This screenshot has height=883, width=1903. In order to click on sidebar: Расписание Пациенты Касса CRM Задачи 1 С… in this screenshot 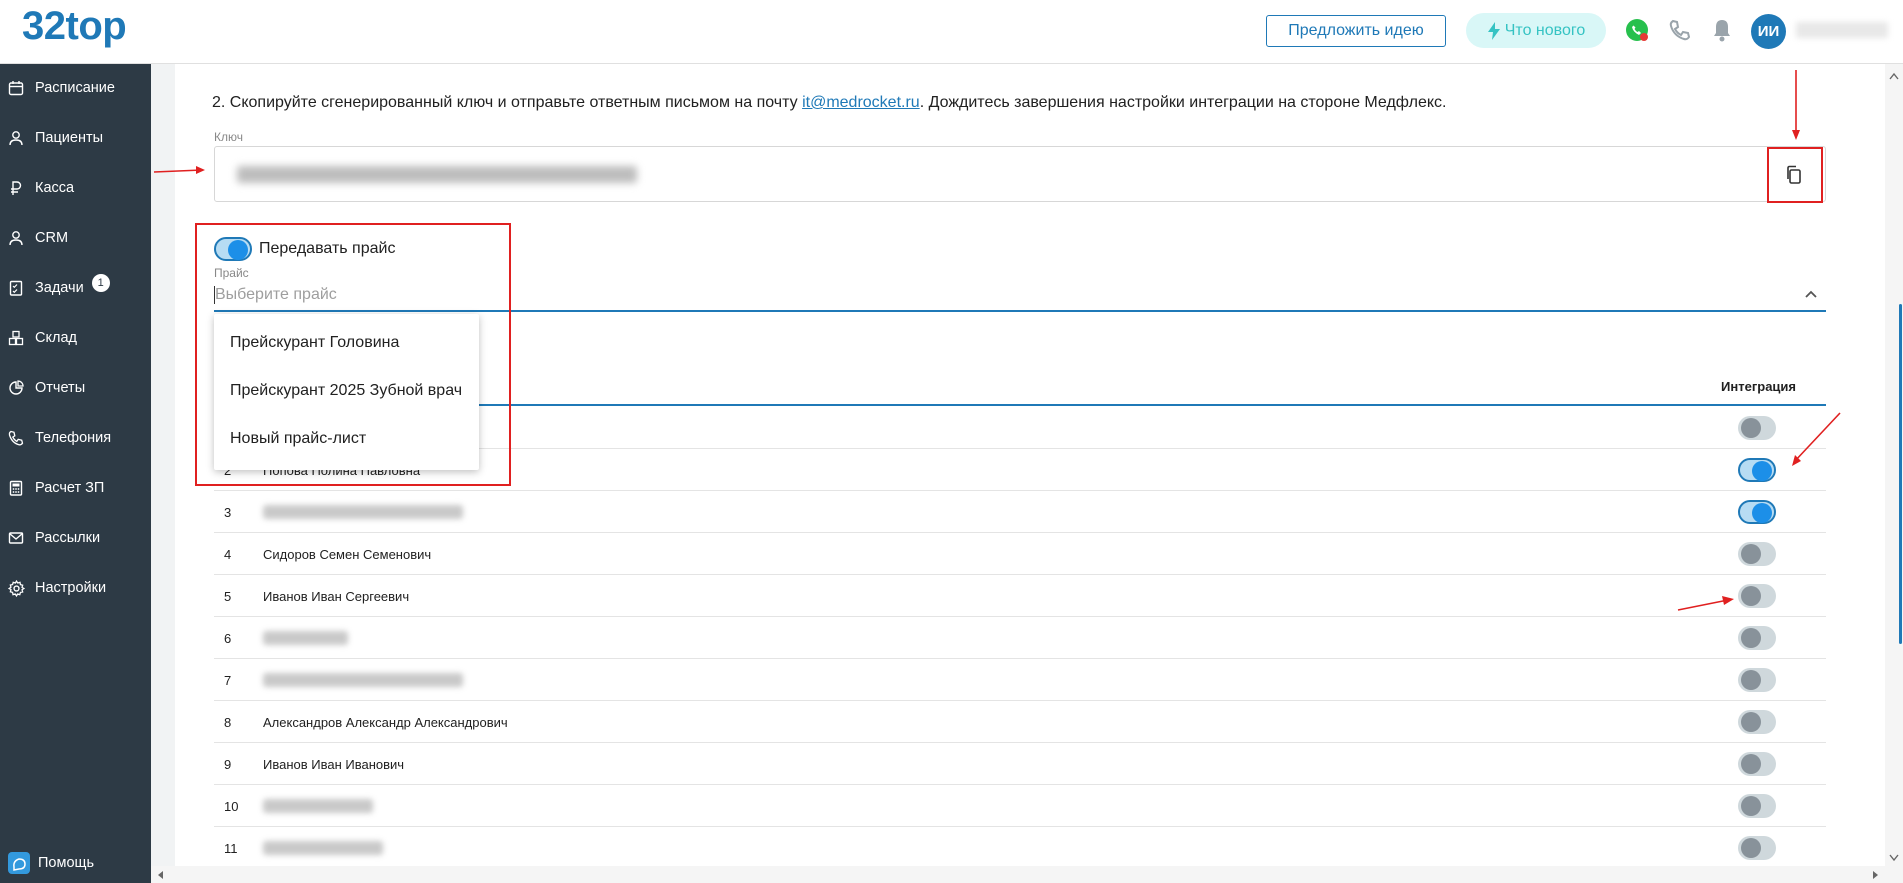, I will do `click(75, 473)`.